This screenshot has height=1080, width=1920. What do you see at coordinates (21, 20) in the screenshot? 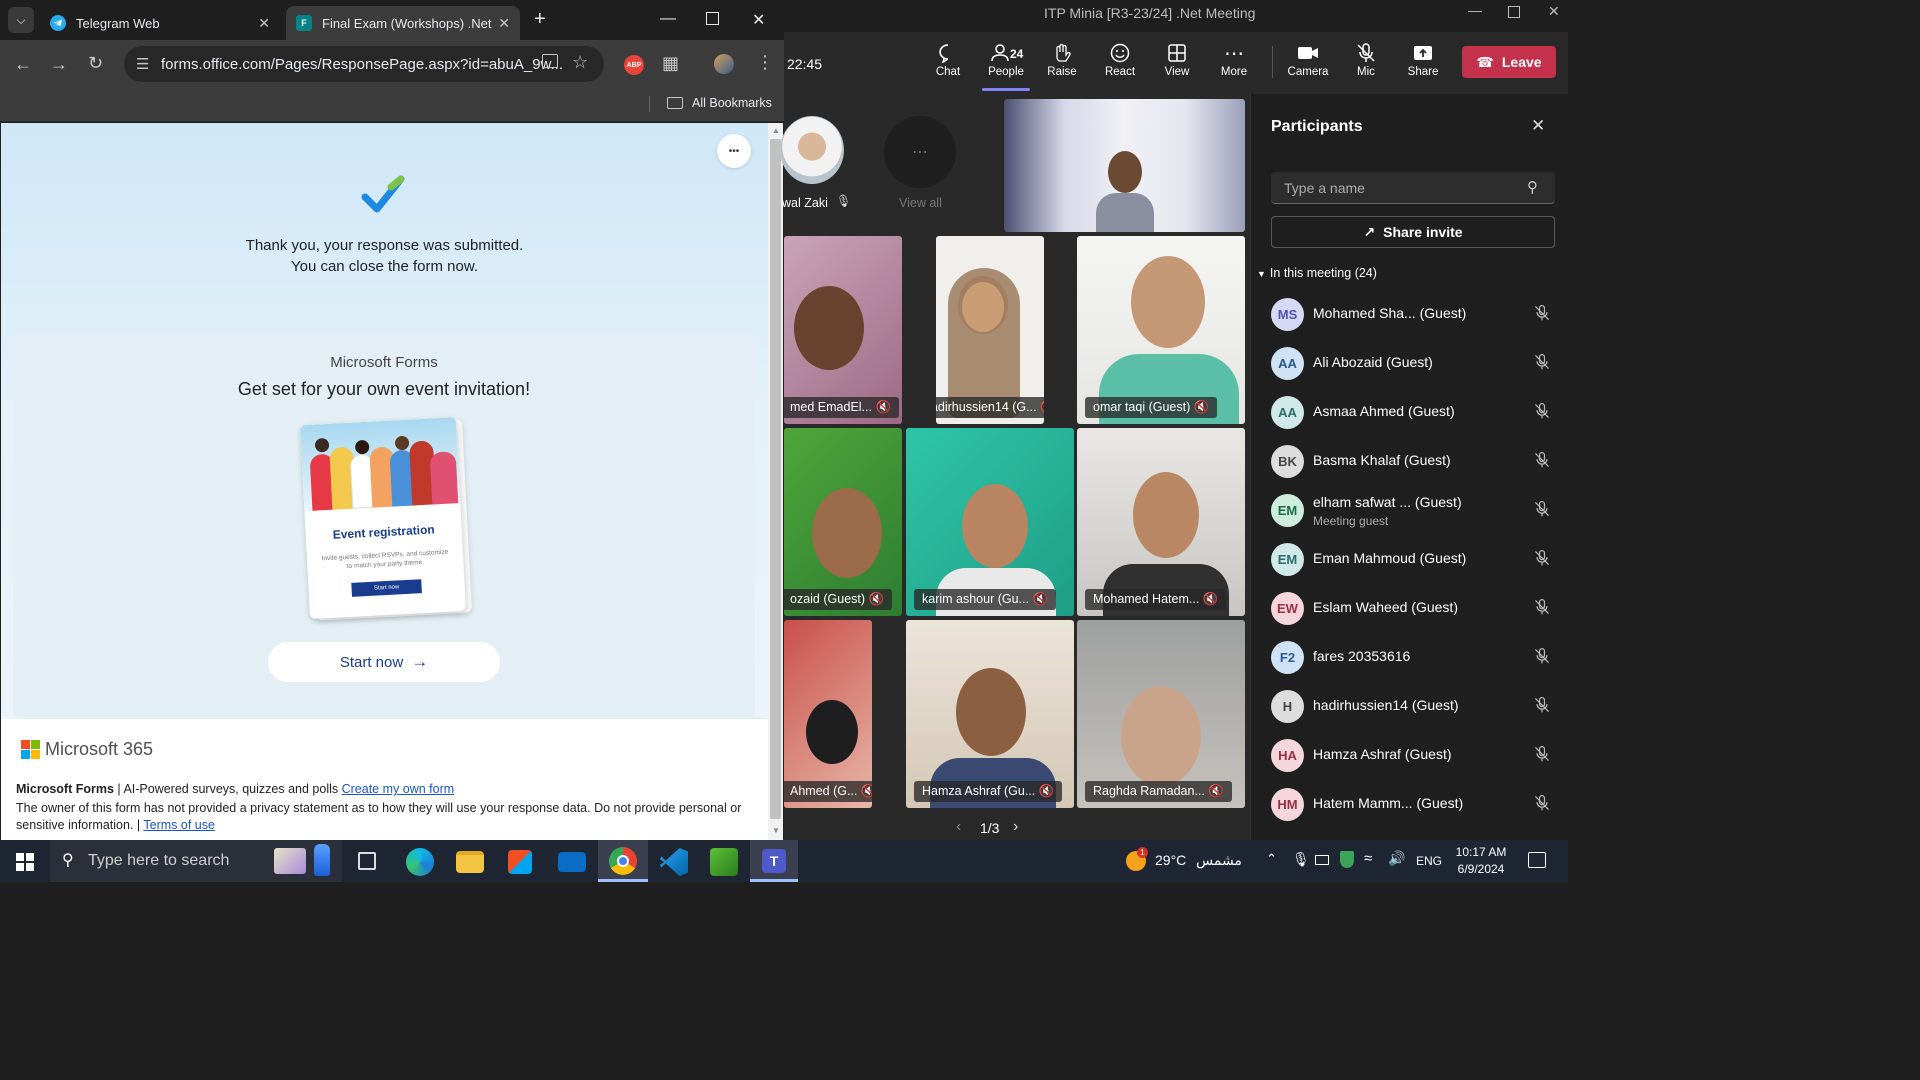
I see `tab-search-button: ⌵` at bounding box center [21, 20].